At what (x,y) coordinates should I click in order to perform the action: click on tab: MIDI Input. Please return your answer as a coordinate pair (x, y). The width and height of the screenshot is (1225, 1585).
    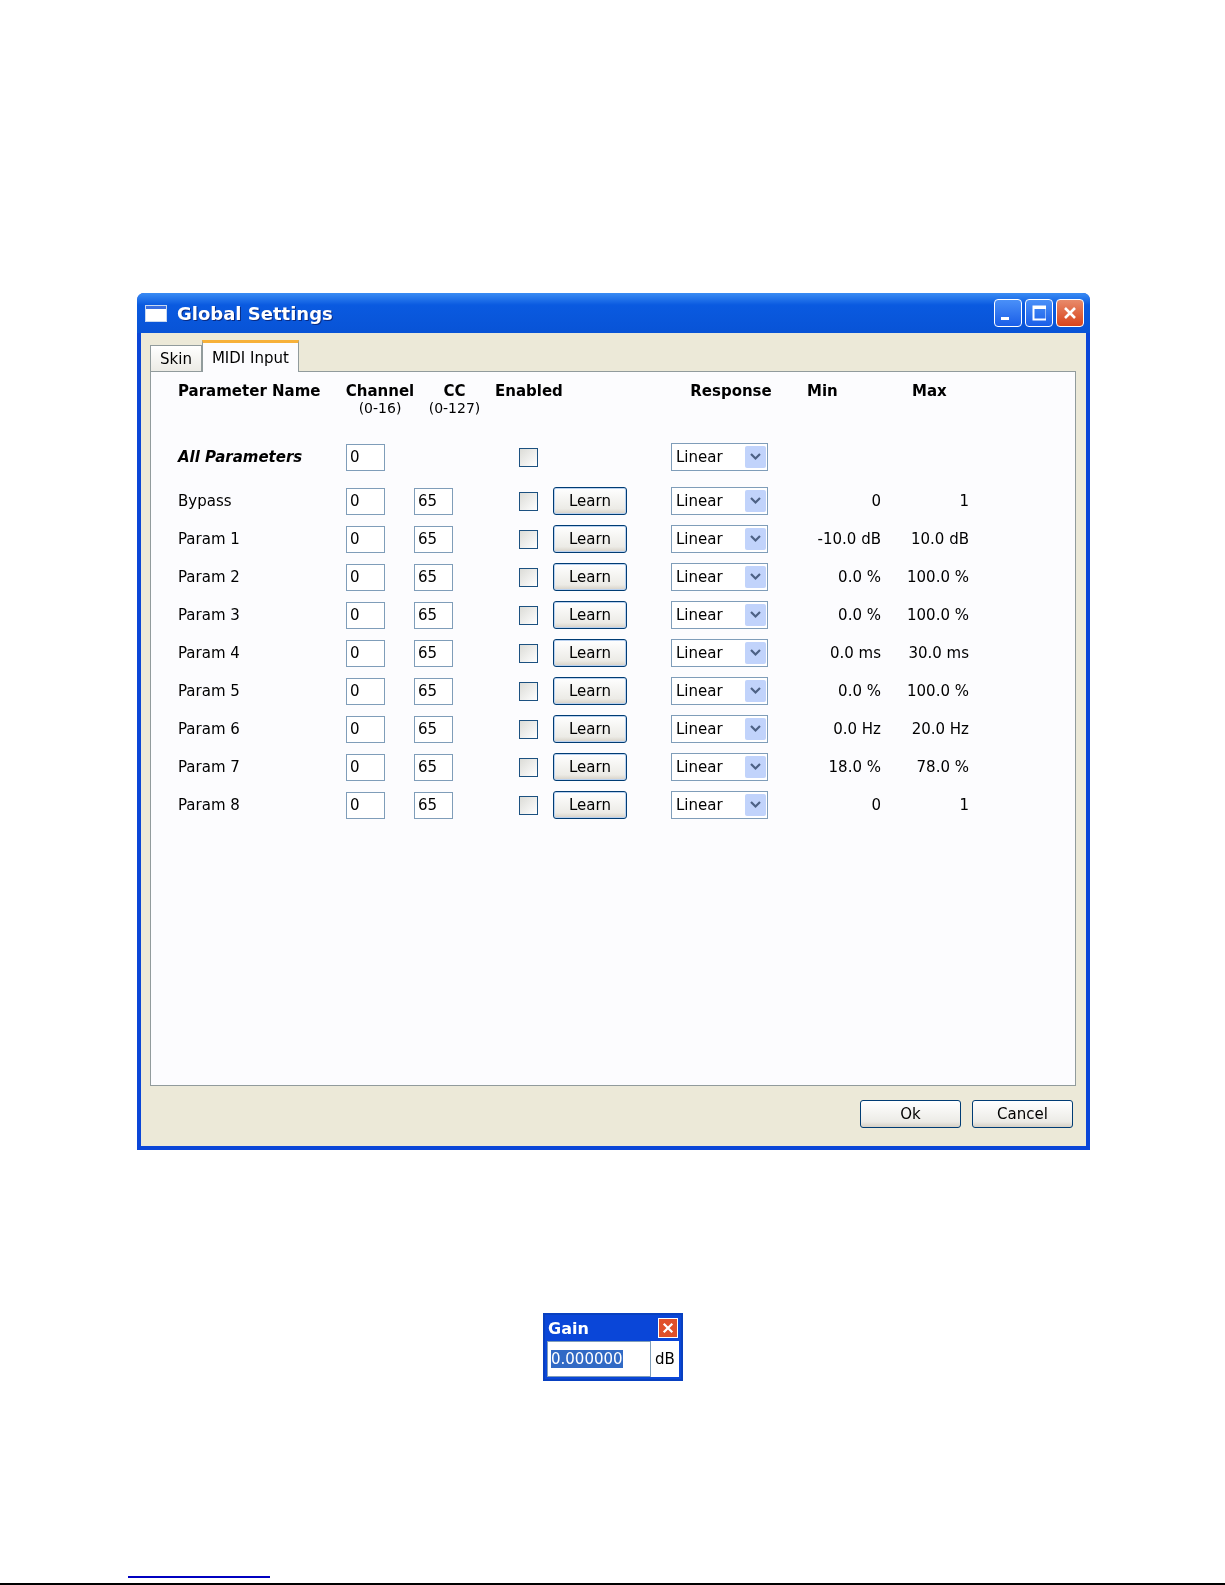
    Looking at the image, I should click on (250, 356).